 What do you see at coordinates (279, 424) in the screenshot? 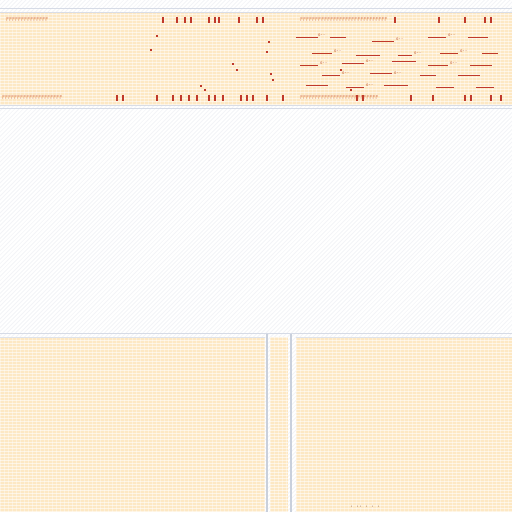
I see `middle-strip` at bounding box center [279, 424].